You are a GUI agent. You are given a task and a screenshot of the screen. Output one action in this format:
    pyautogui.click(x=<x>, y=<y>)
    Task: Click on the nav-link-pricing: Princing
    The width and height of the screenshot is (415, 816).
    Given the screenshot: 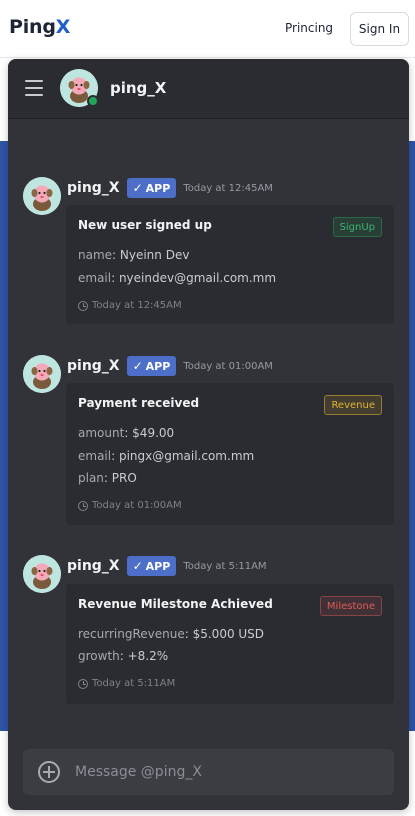 What is the action you would take?
    pyautogui.click(x=309, y=28)
    